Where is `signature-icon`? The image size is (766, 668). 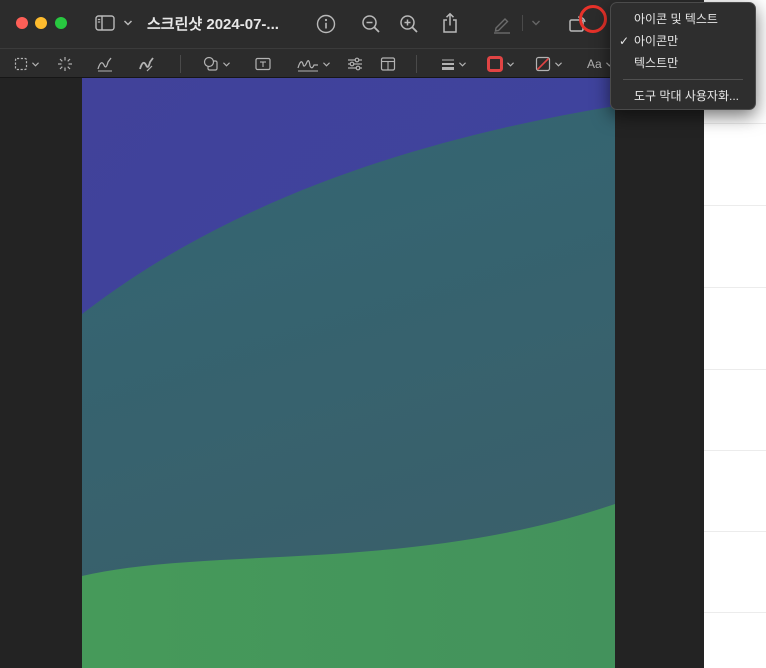
signature-icon is located at coordinates (307, 66).